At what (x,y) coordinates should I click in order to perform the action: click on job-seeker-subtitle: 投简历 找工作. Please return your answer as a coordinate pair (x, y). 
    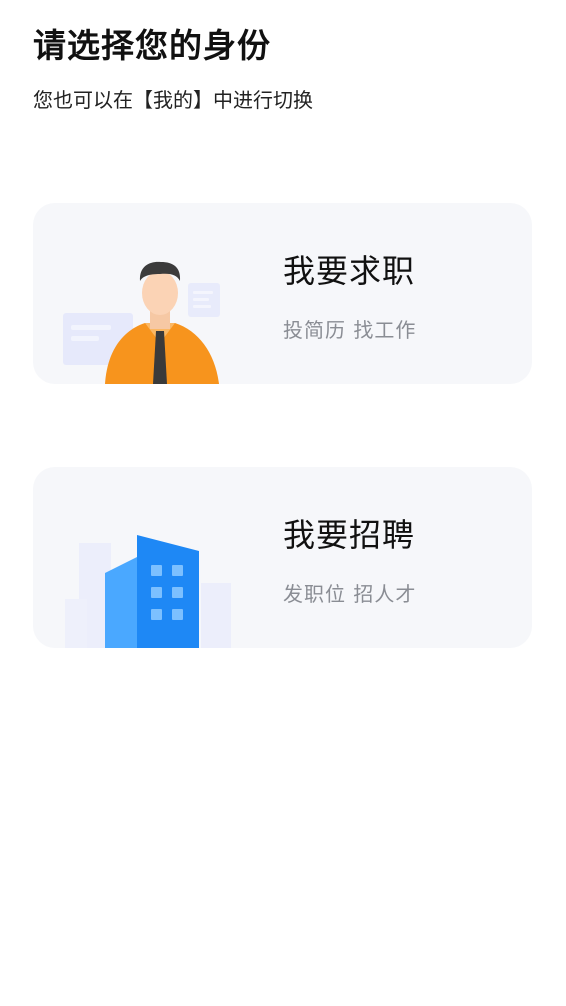
    Looking at the image, I should click on (350, 330).